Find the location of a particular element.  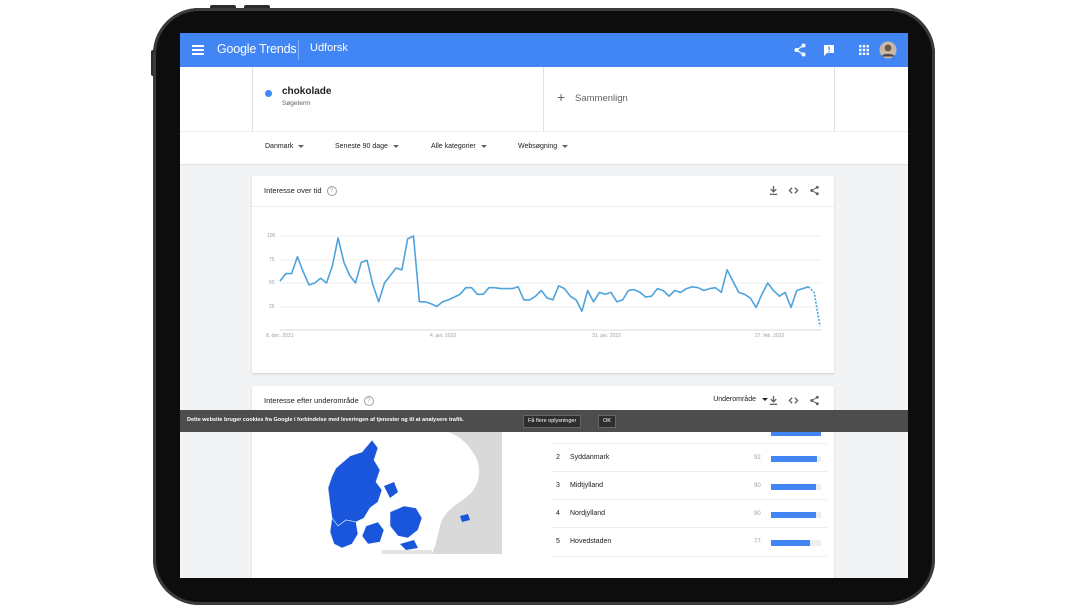

search-term-card: chokolade Søgeterm is located at coordinates (398, 99).